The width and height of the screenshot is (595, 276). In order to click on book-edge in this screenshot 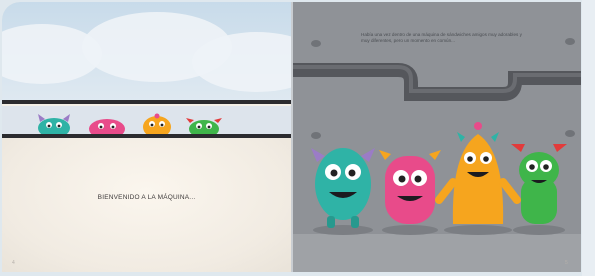, I will do `click(588, 138)`.